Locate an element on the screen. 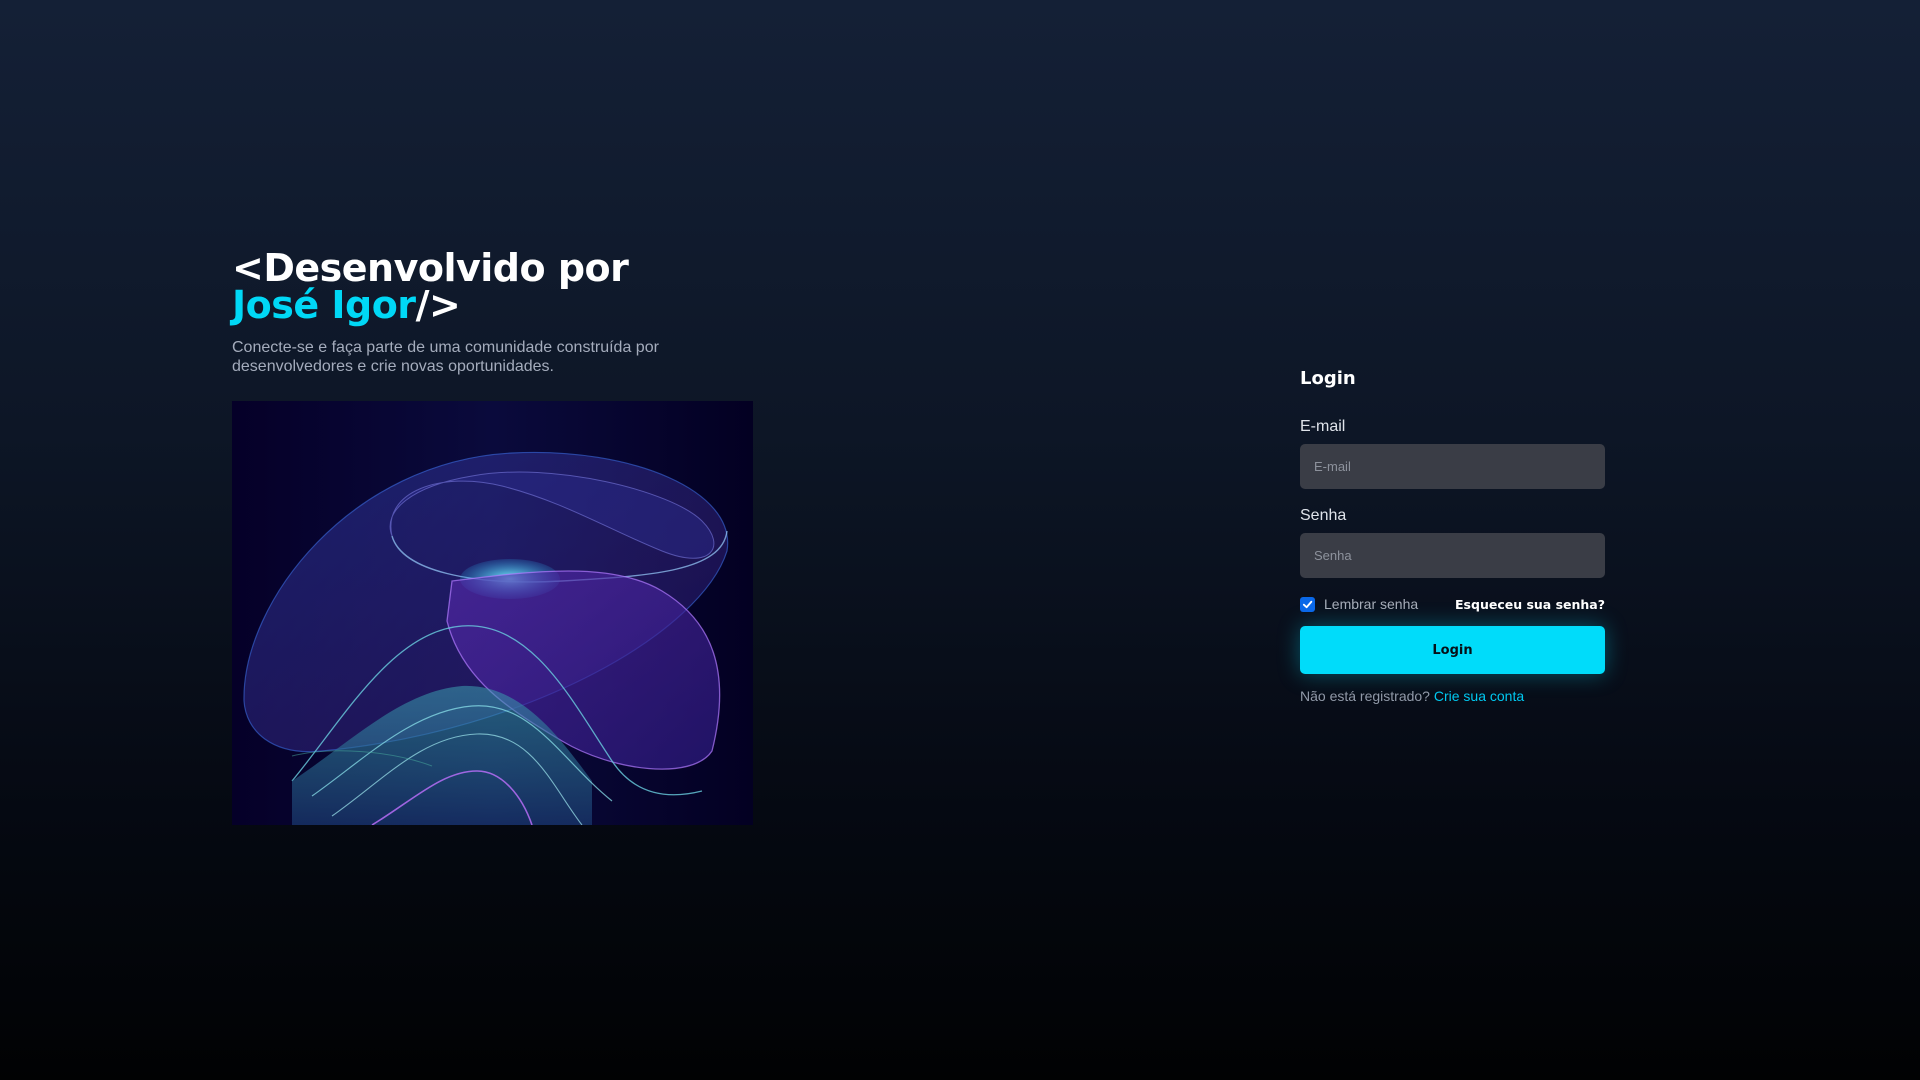 This screenshot has width=1920, height=1080. remember-label: Lembrar senha is located at coordinates (1371, 604).